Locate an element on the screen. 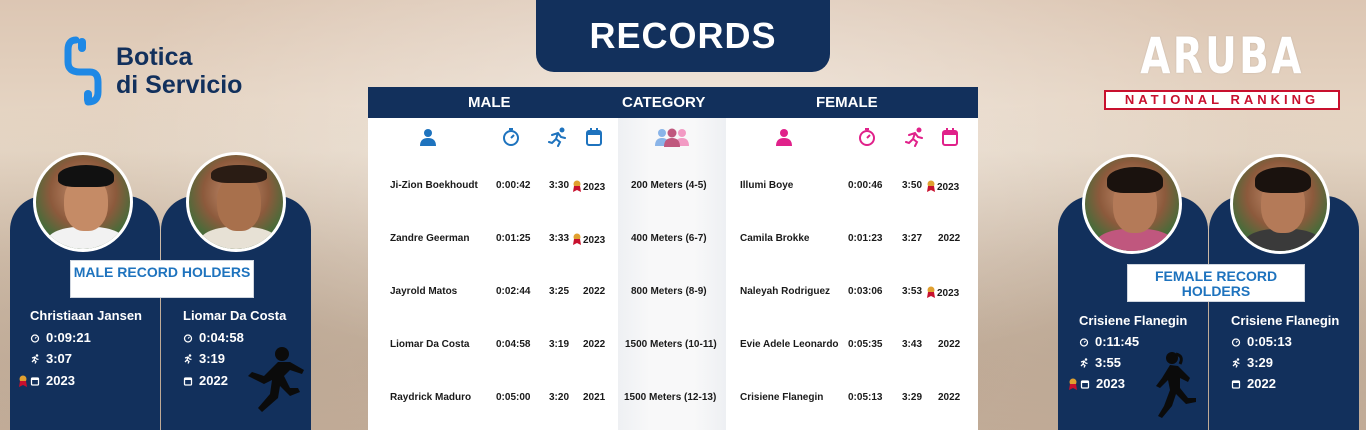  male-score: 3:20 is located at coordinates (559, 397).